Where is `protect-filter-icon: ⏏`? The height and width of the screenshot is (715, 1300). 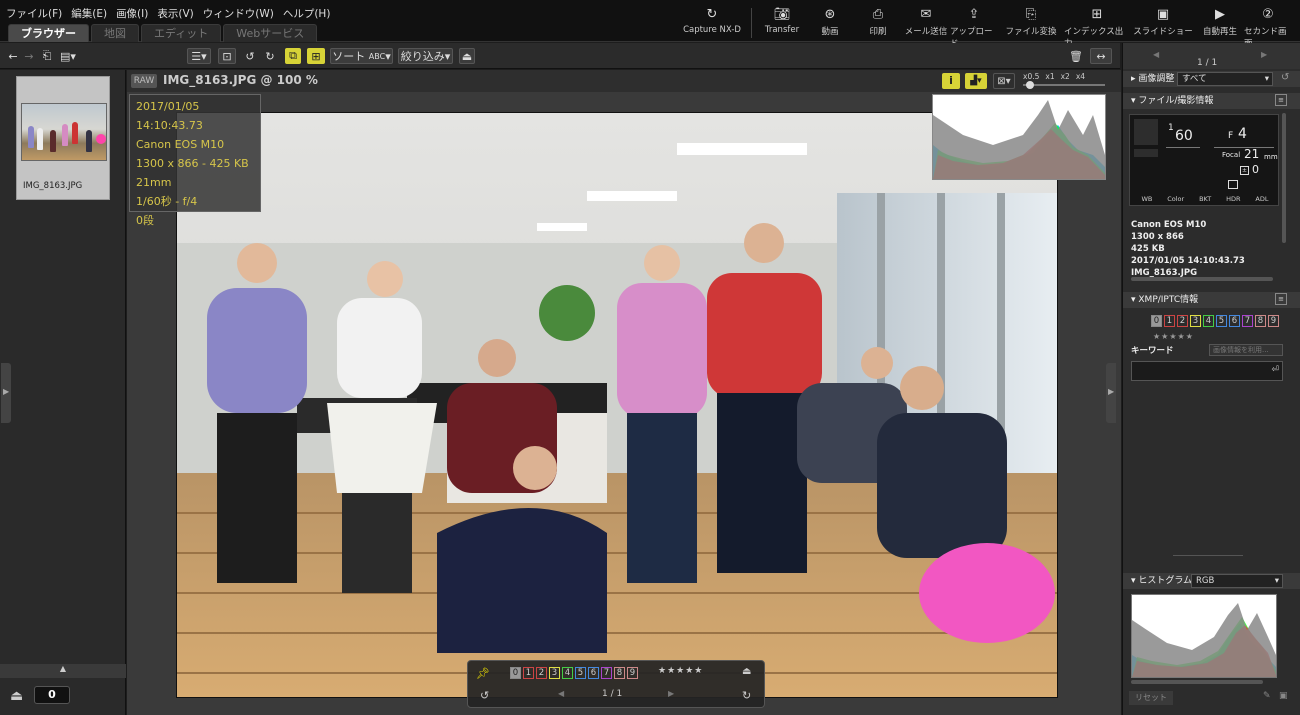 protect-filter-icon: ⏏ is located at coordinates (16, 696).